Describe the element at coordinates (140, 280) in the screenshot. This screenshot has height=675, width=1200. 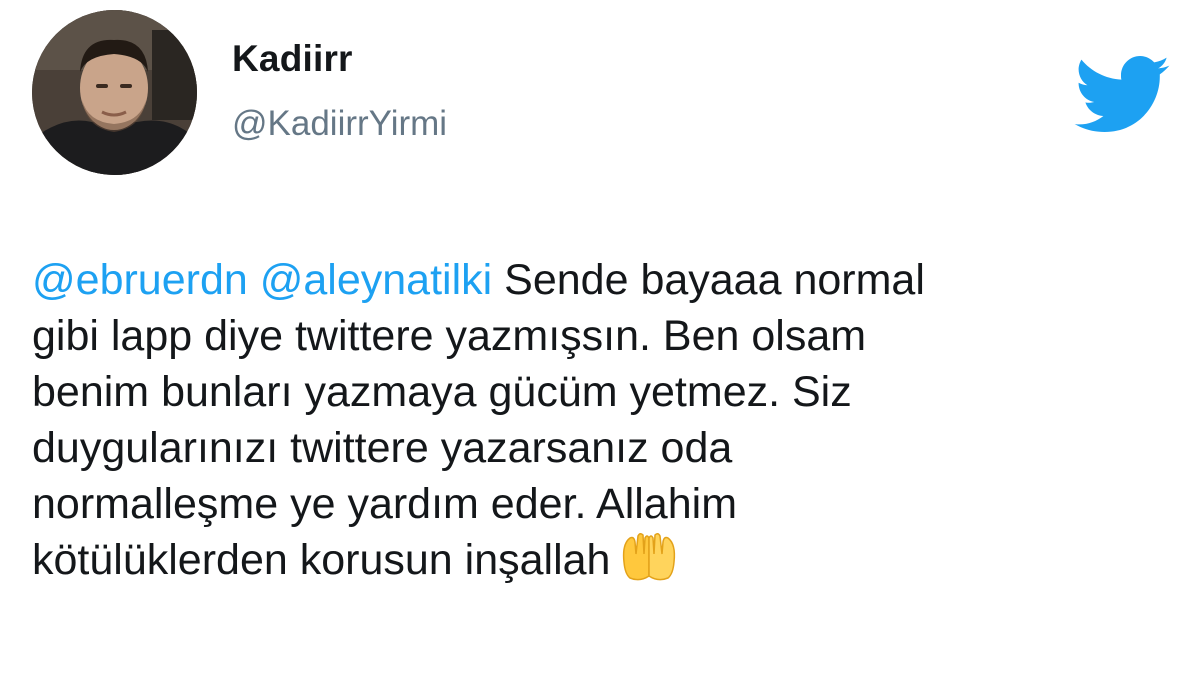
I see `mention-ebruerdn: @ebruerdn` at that location.